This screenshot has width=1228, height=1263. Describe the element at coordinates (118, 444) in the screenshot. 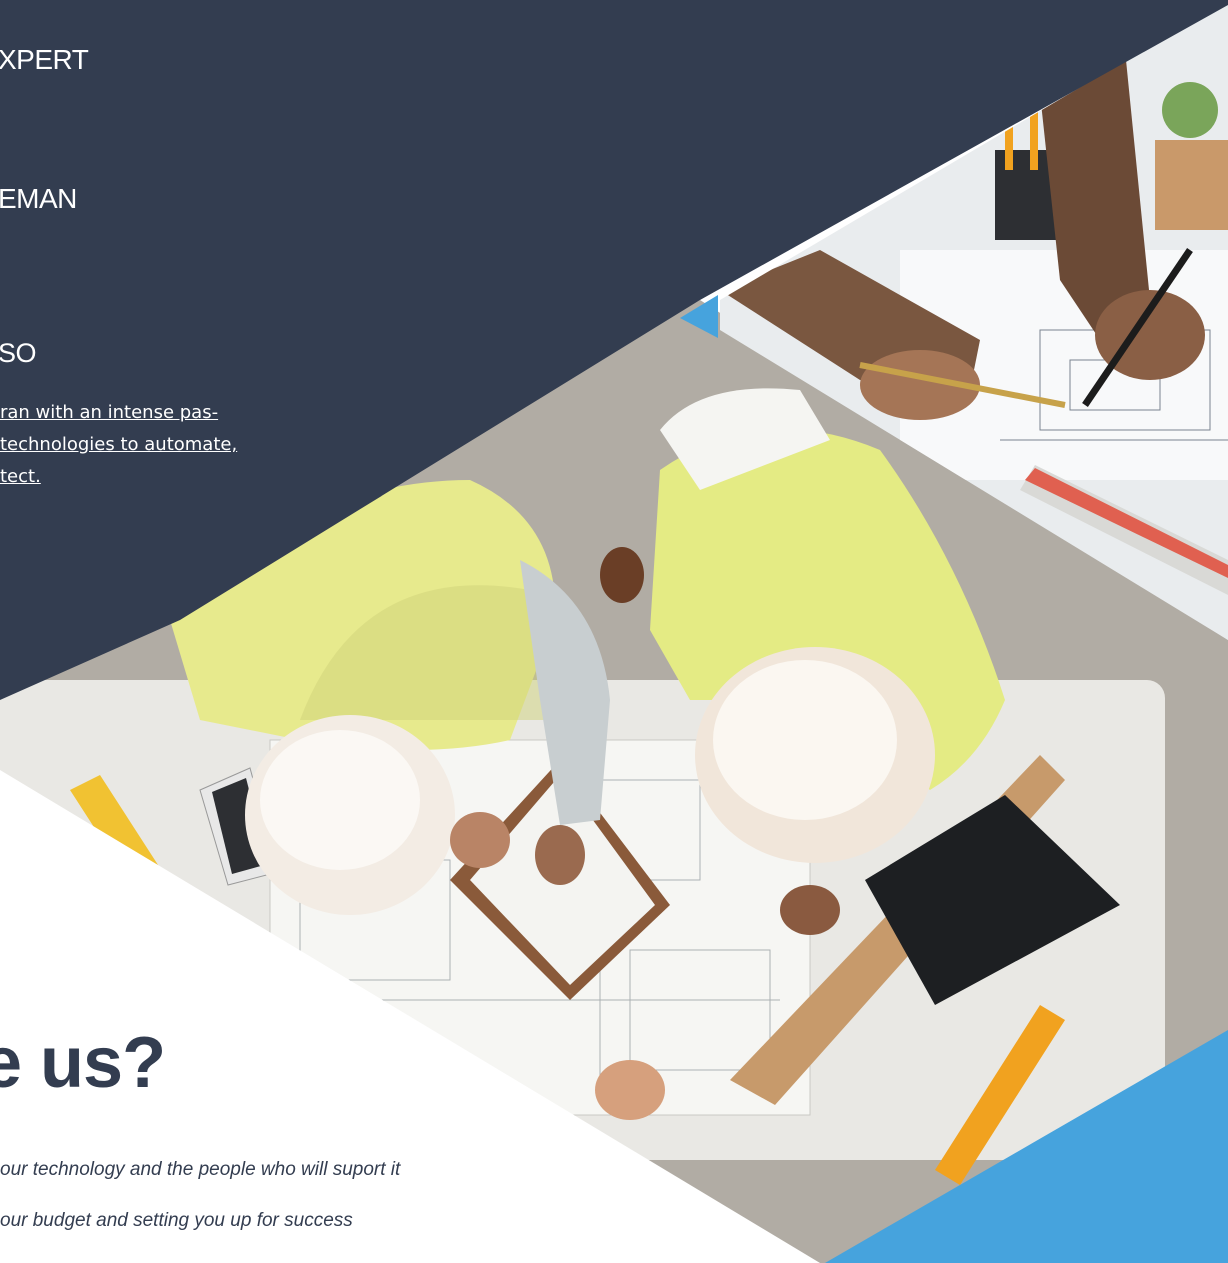

I see `bio-link-line-2: technologies to automate,` at that location.